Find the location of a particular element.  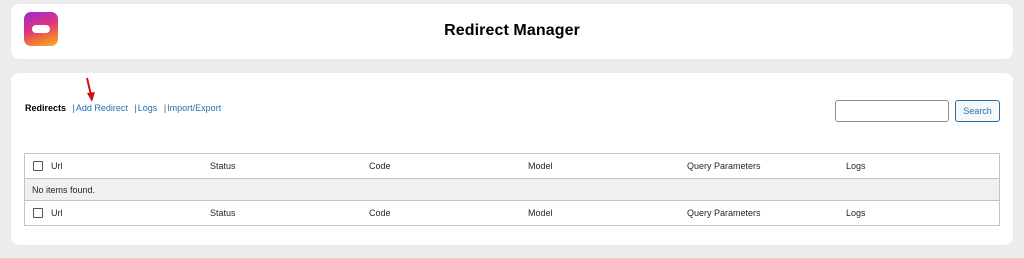

column-footer-query-parameters: Query Parameters is located at coordinates (724, 213).